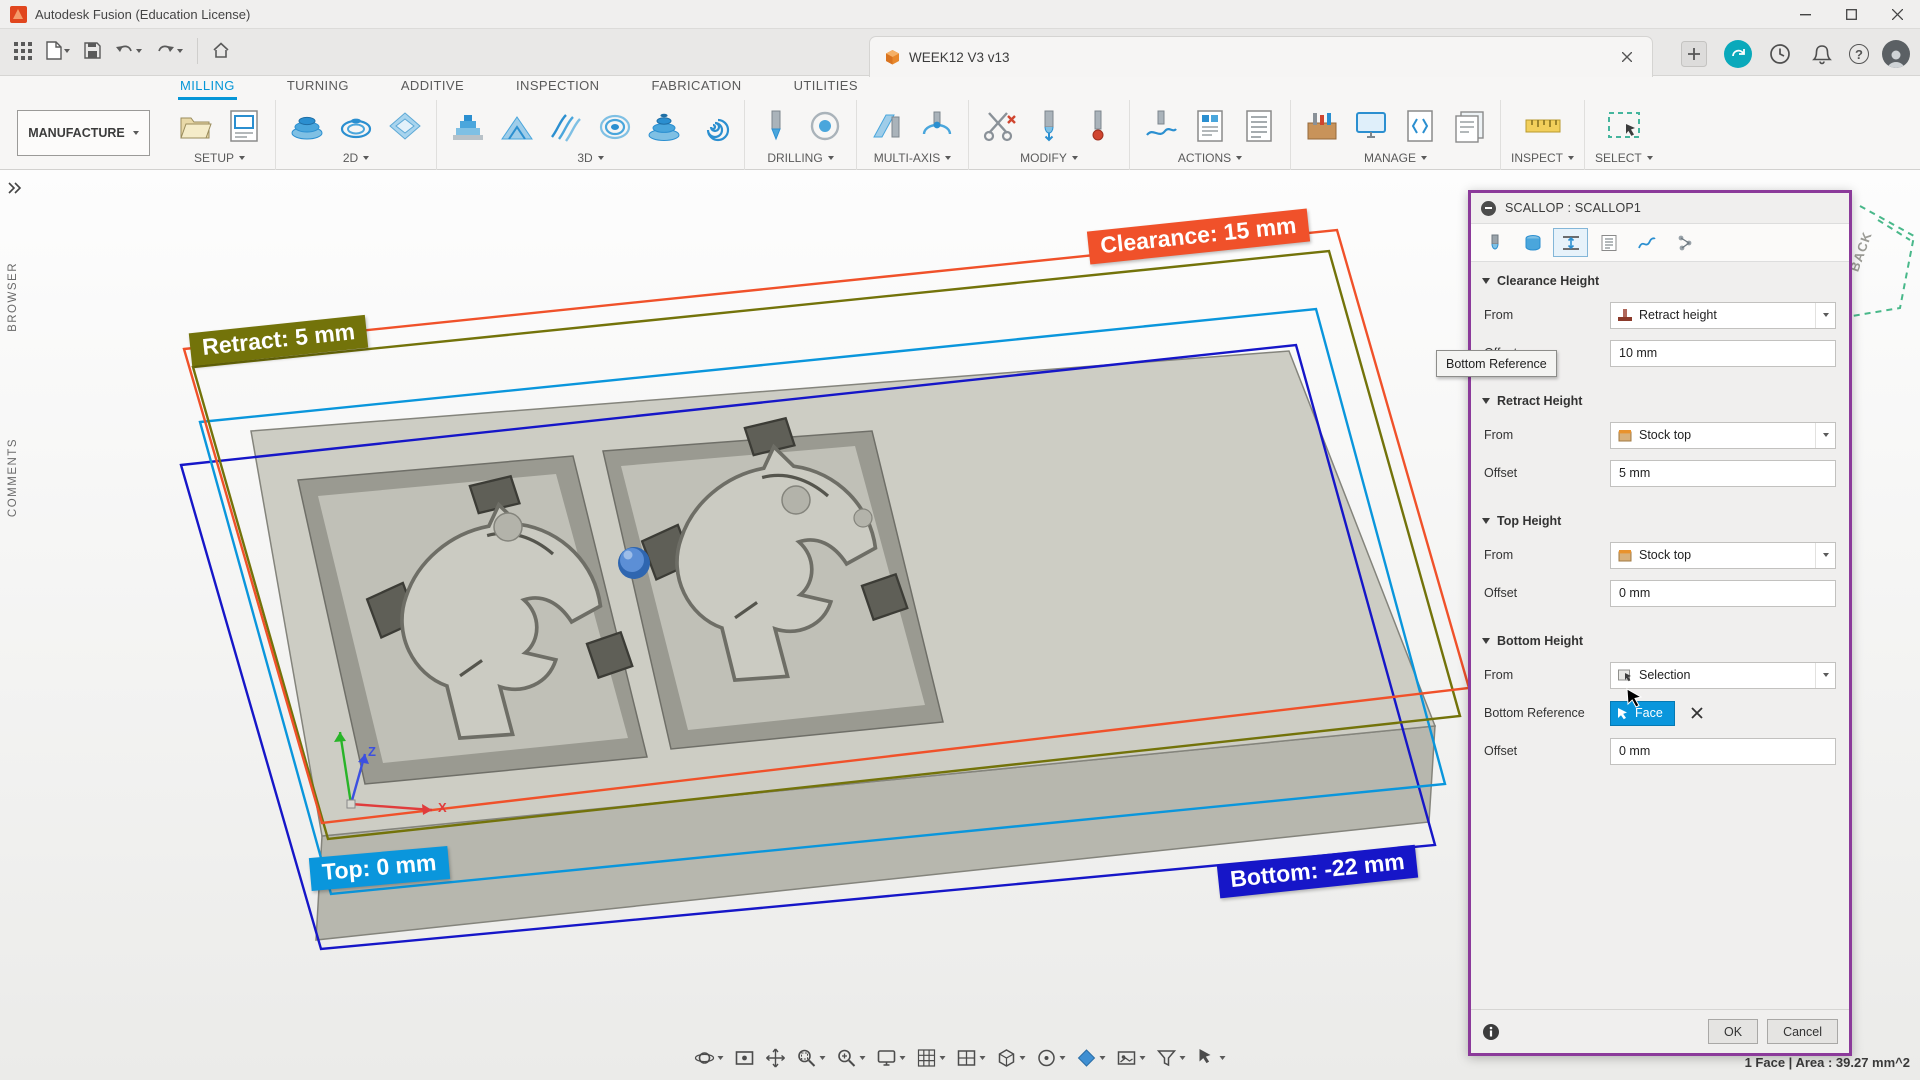 The height and width of the screenshot is (1080, 1920). What do you see at coordinates (1210, 158) in the screenshot?
I see `group-label-actions: ACTIONS` at bounding box center [1210, 158].